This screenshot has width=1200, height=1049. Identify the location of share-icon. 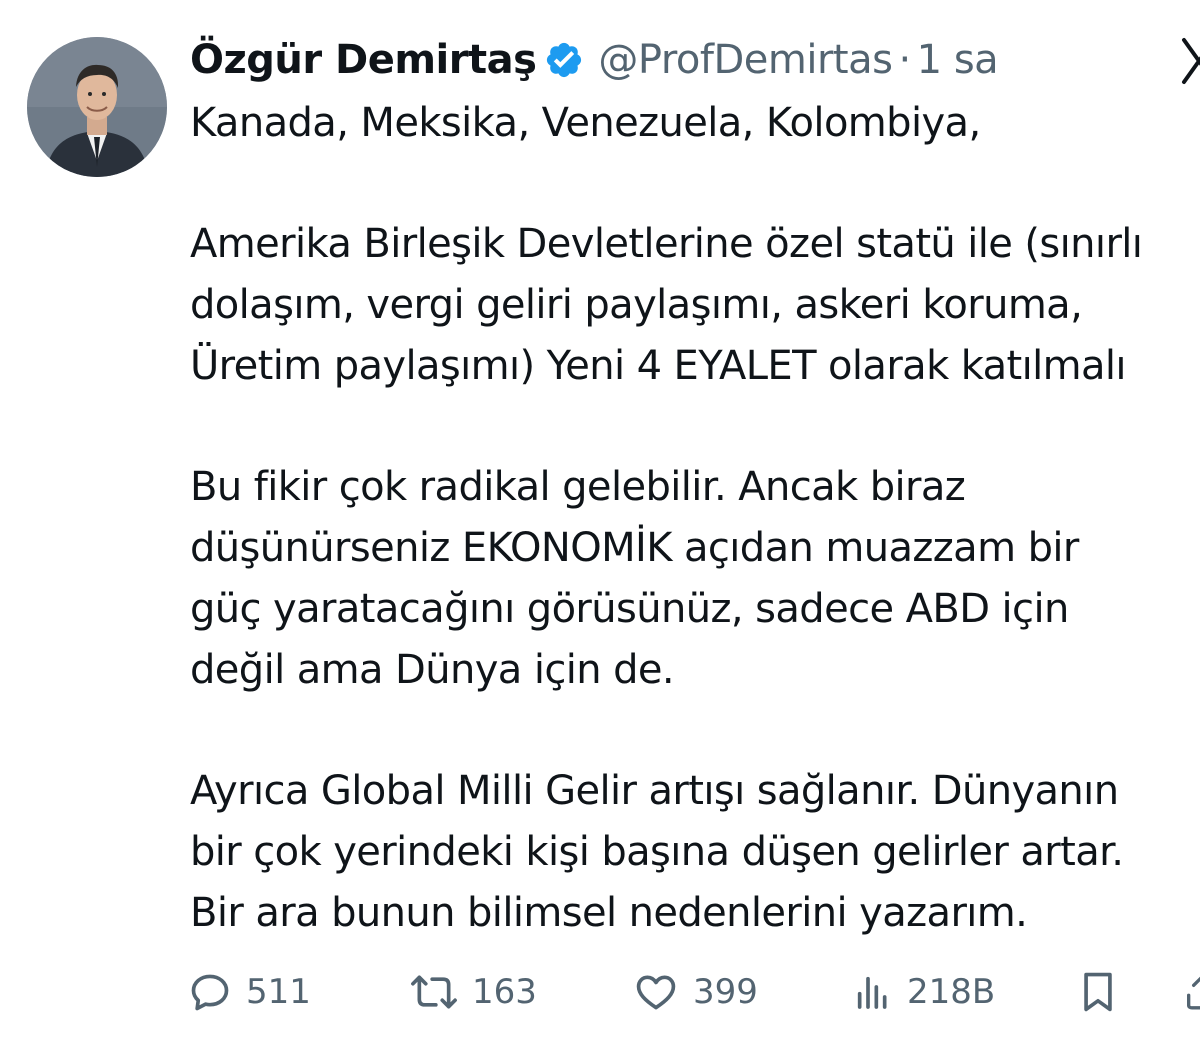
(1193, 993).